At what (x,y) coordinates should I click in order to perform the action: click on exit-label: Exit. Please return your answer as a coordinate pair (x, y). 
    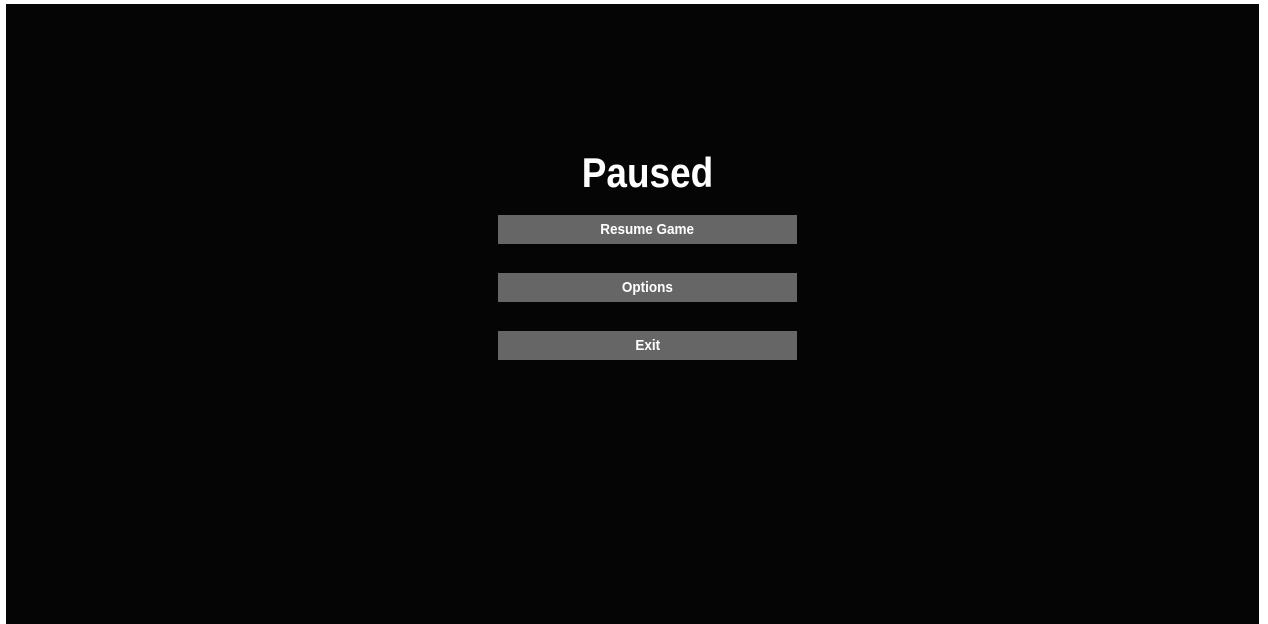
    Looking at the image, I should click on (647, 345).